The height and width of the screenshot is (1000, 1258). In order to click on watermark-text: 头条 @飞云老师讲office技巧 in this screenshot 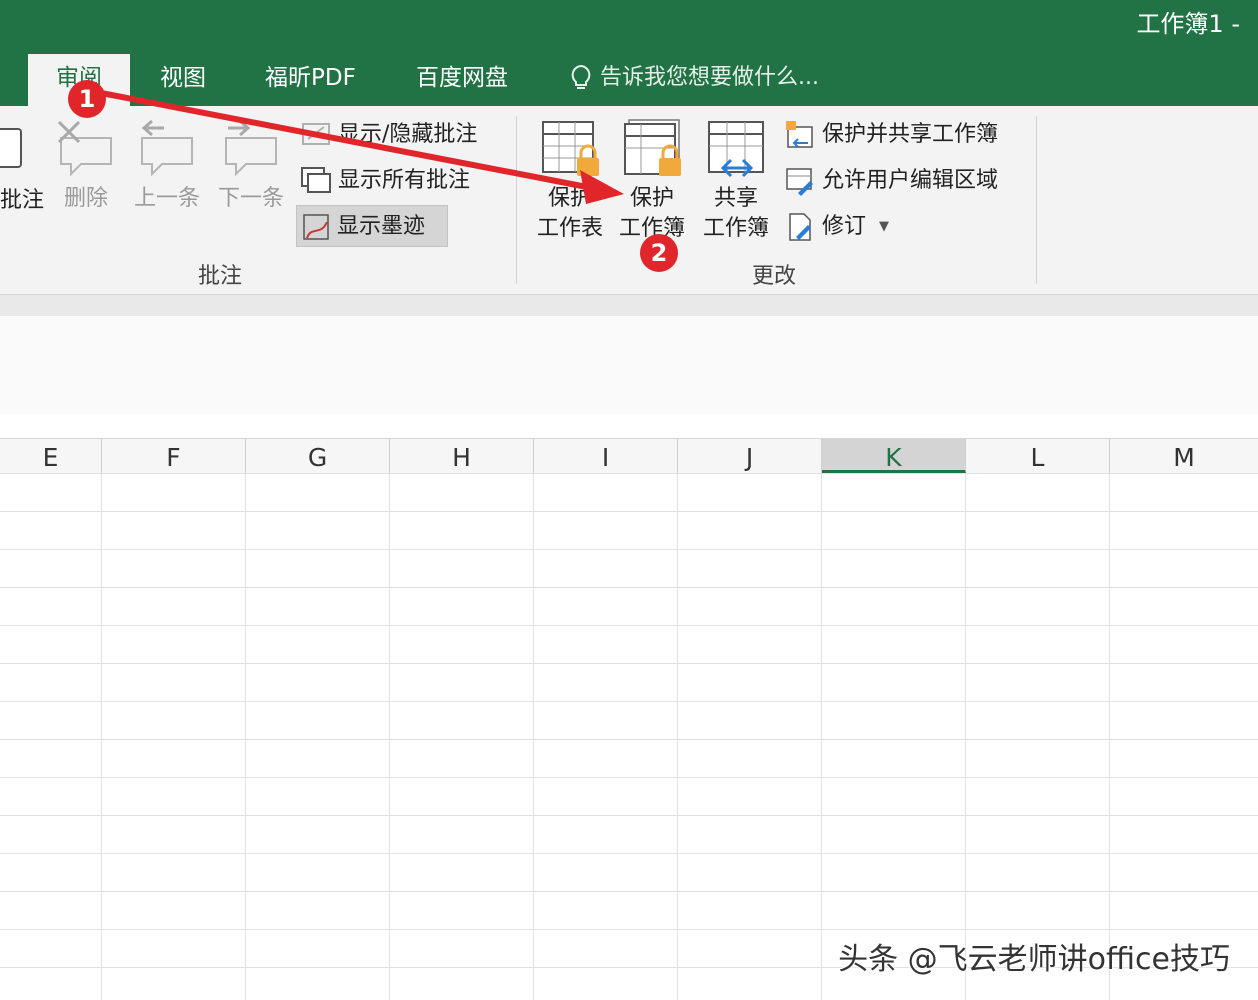, I will do `click(1034, 959)`.